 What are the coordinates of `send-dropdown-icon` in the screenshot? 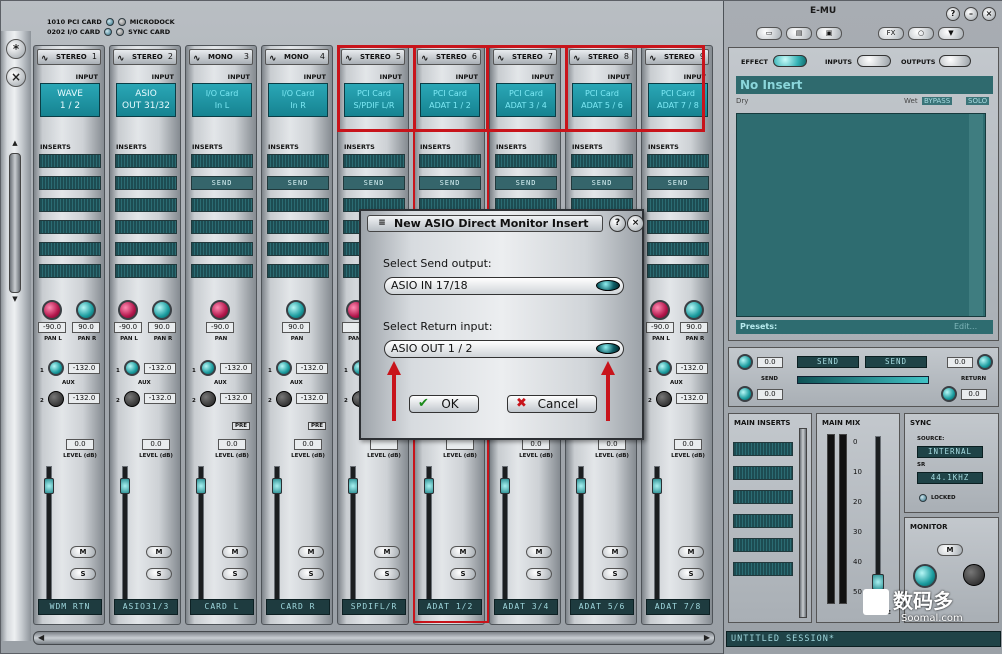 It's located at (608, 285).